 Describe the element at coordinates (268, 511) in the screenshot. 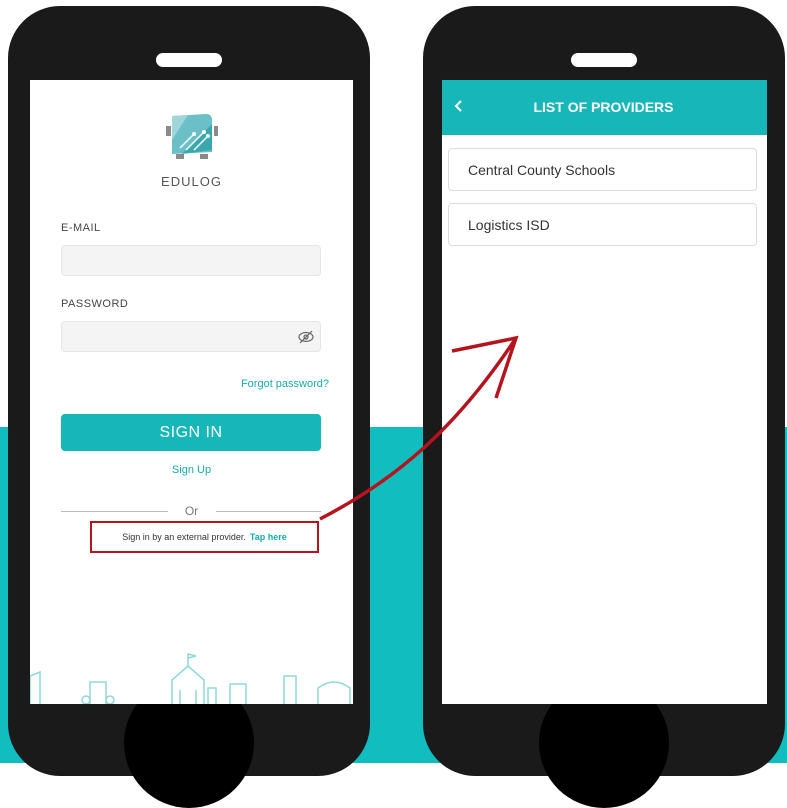

I see `divider-right` at that location.